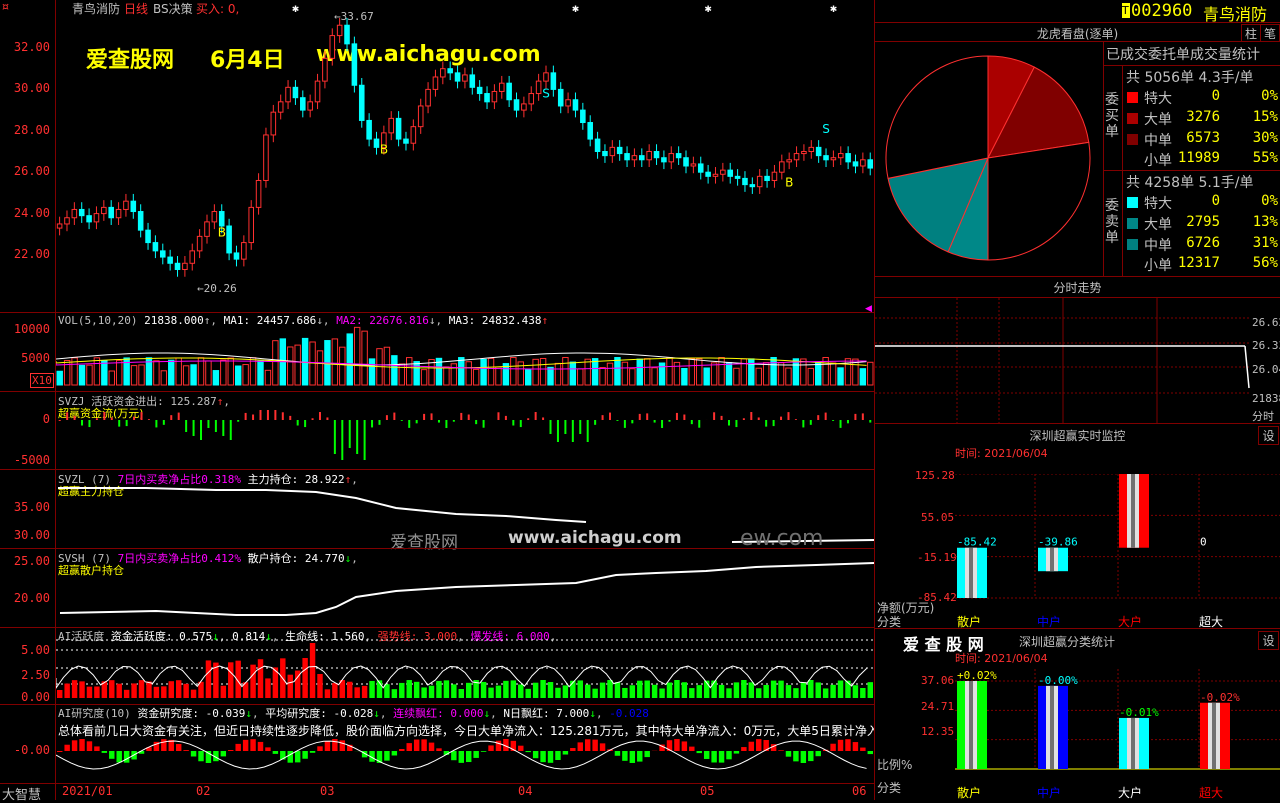  What do you see at coordinates (988, 158) in the screenshot?
I see `order-pie-chart` at bounding box center [988, 158].